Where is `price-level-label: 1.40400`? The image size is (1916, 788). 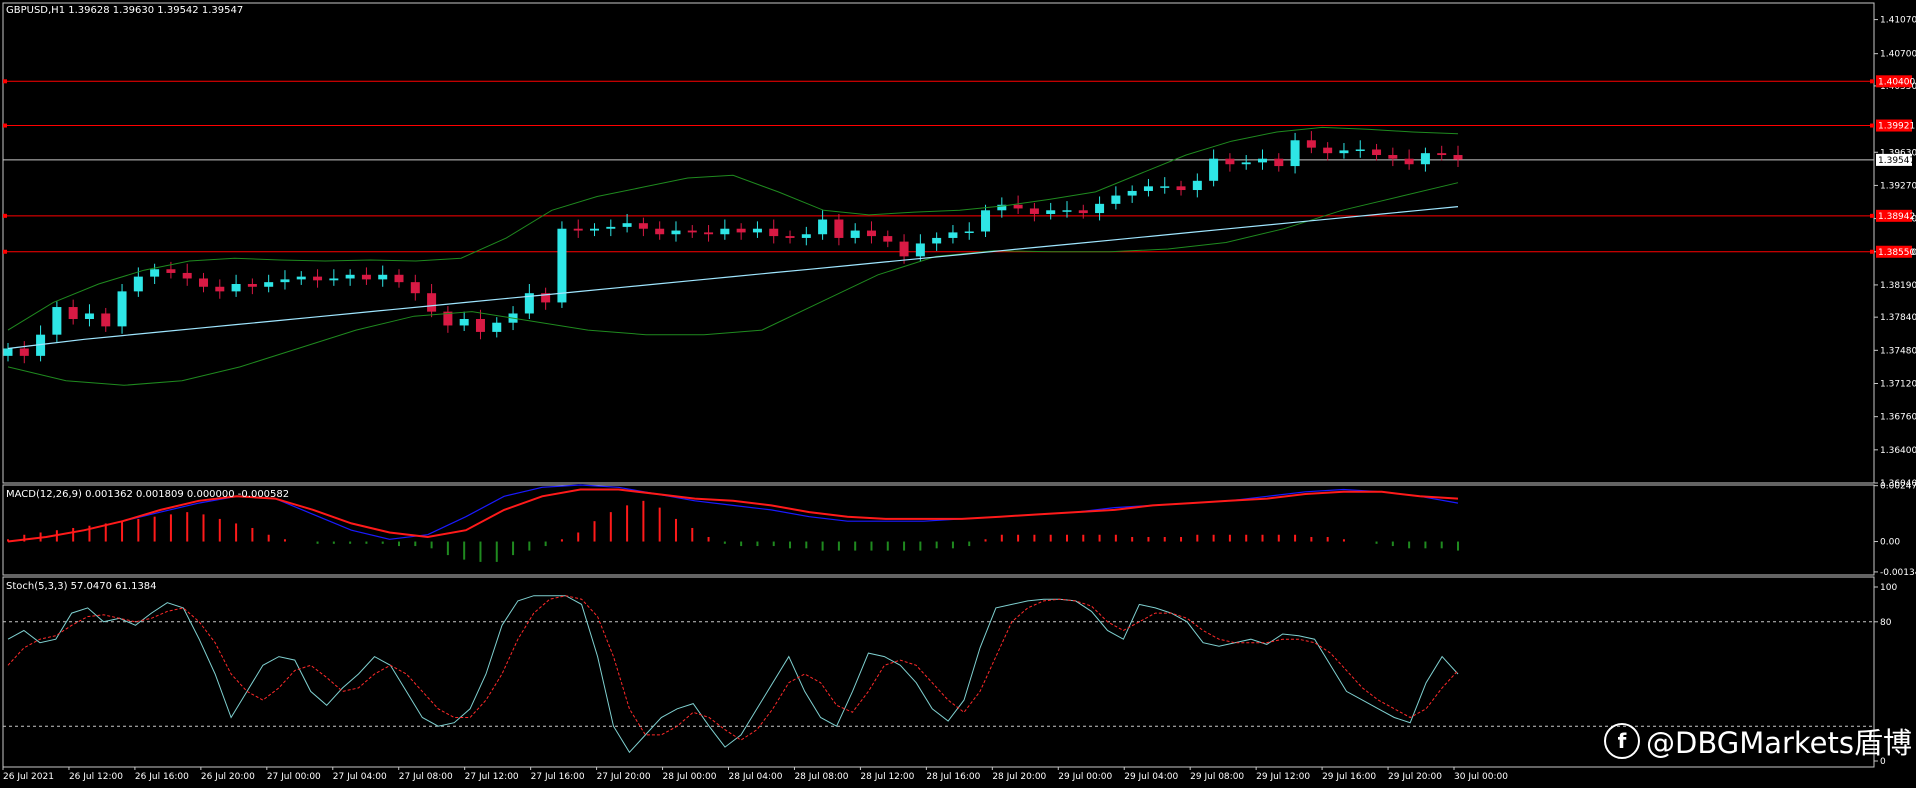
price-level-label: 1.40400 is located at coordinates (1896, 82).